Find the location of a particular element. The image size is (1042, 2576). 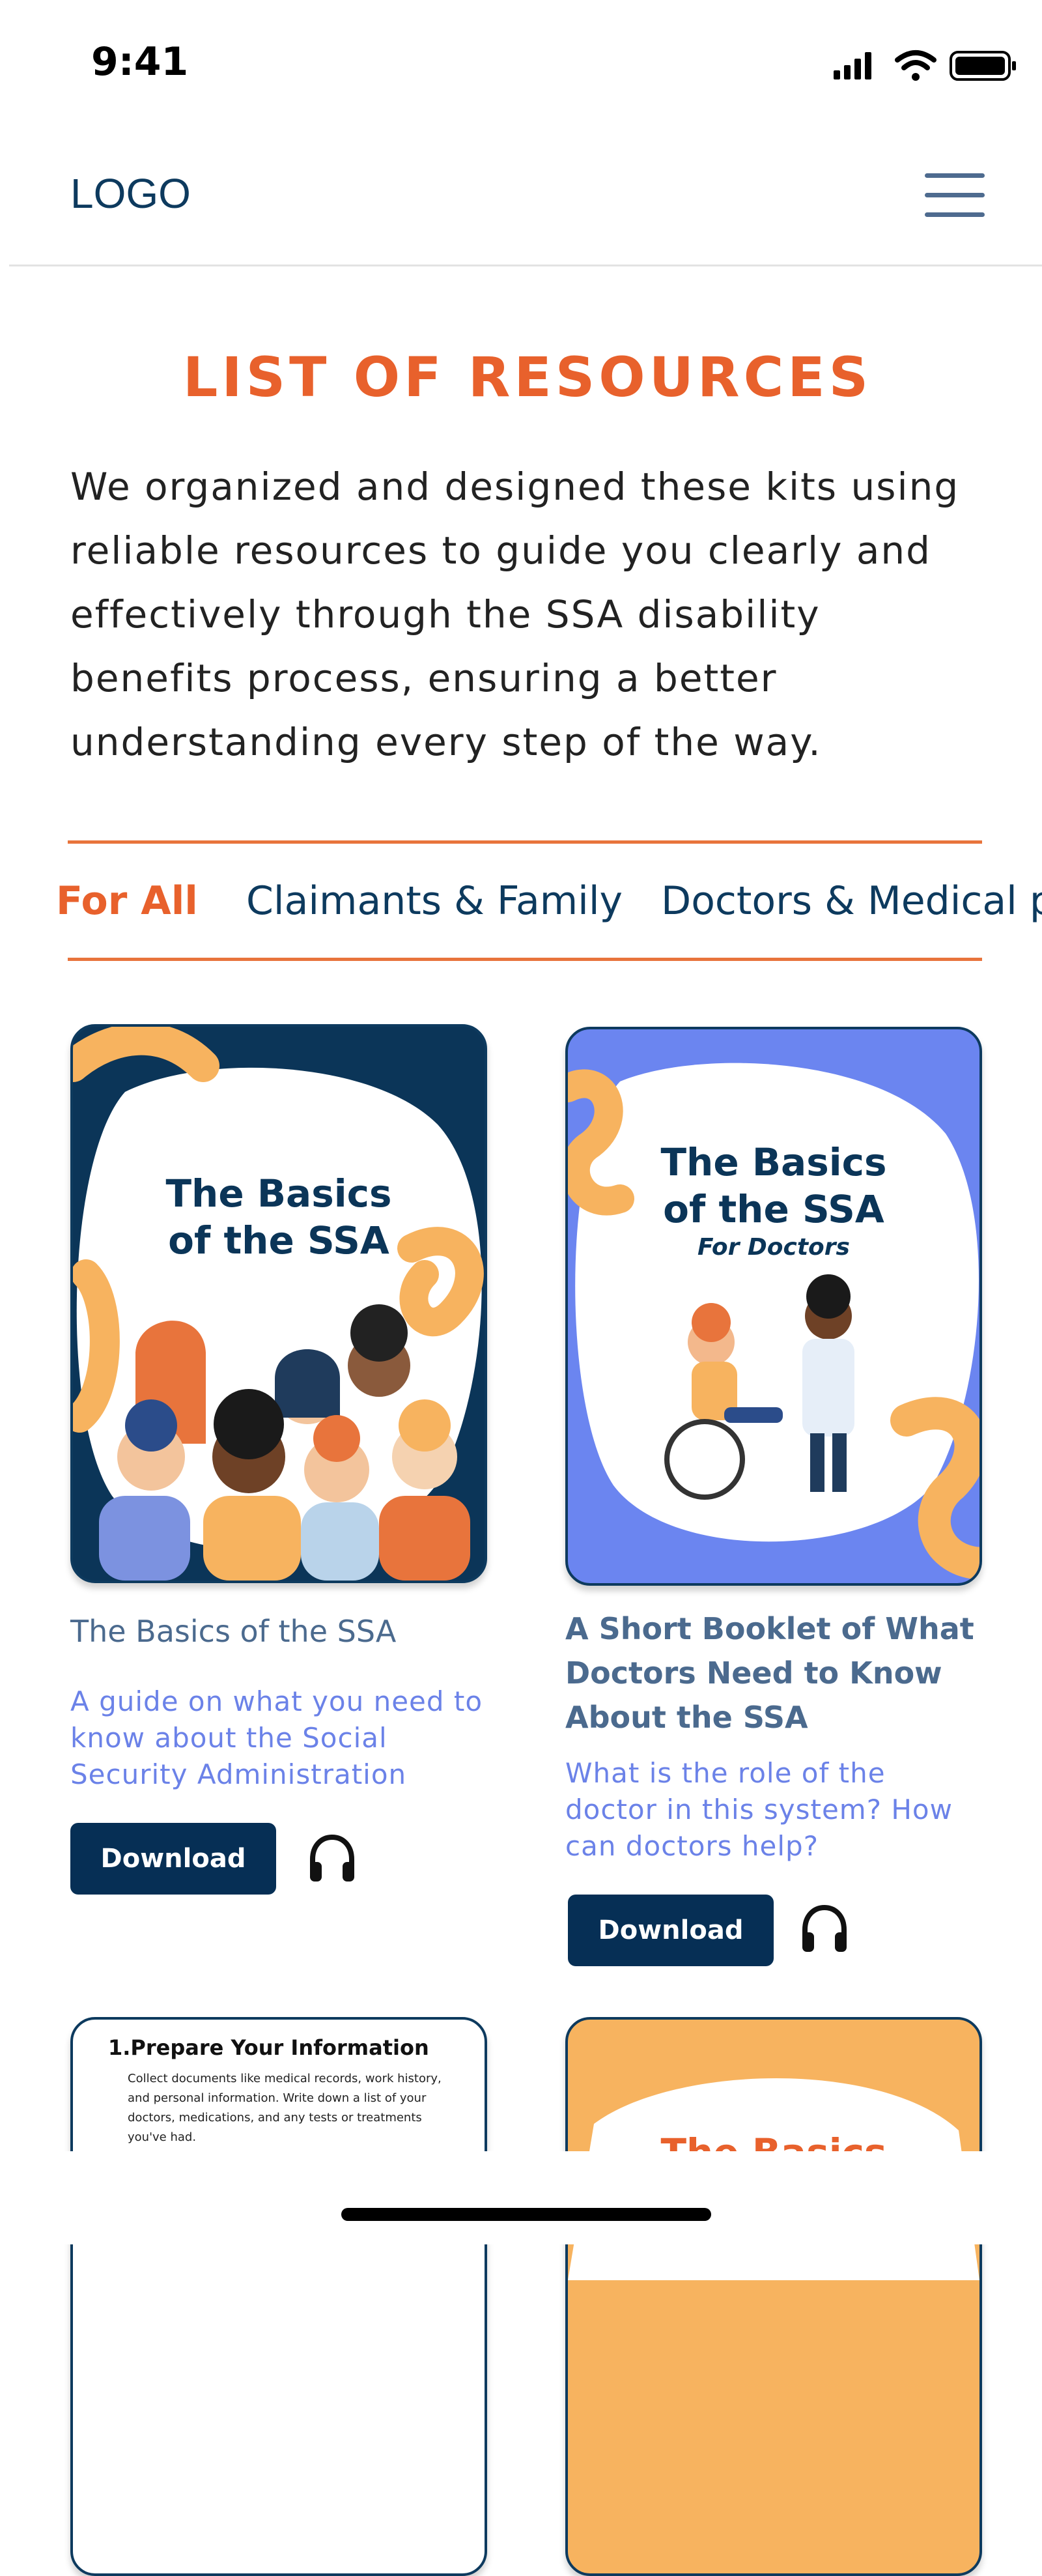

cover-heading: 1.Prepare Your Information is located at coordinates (268, 2048).